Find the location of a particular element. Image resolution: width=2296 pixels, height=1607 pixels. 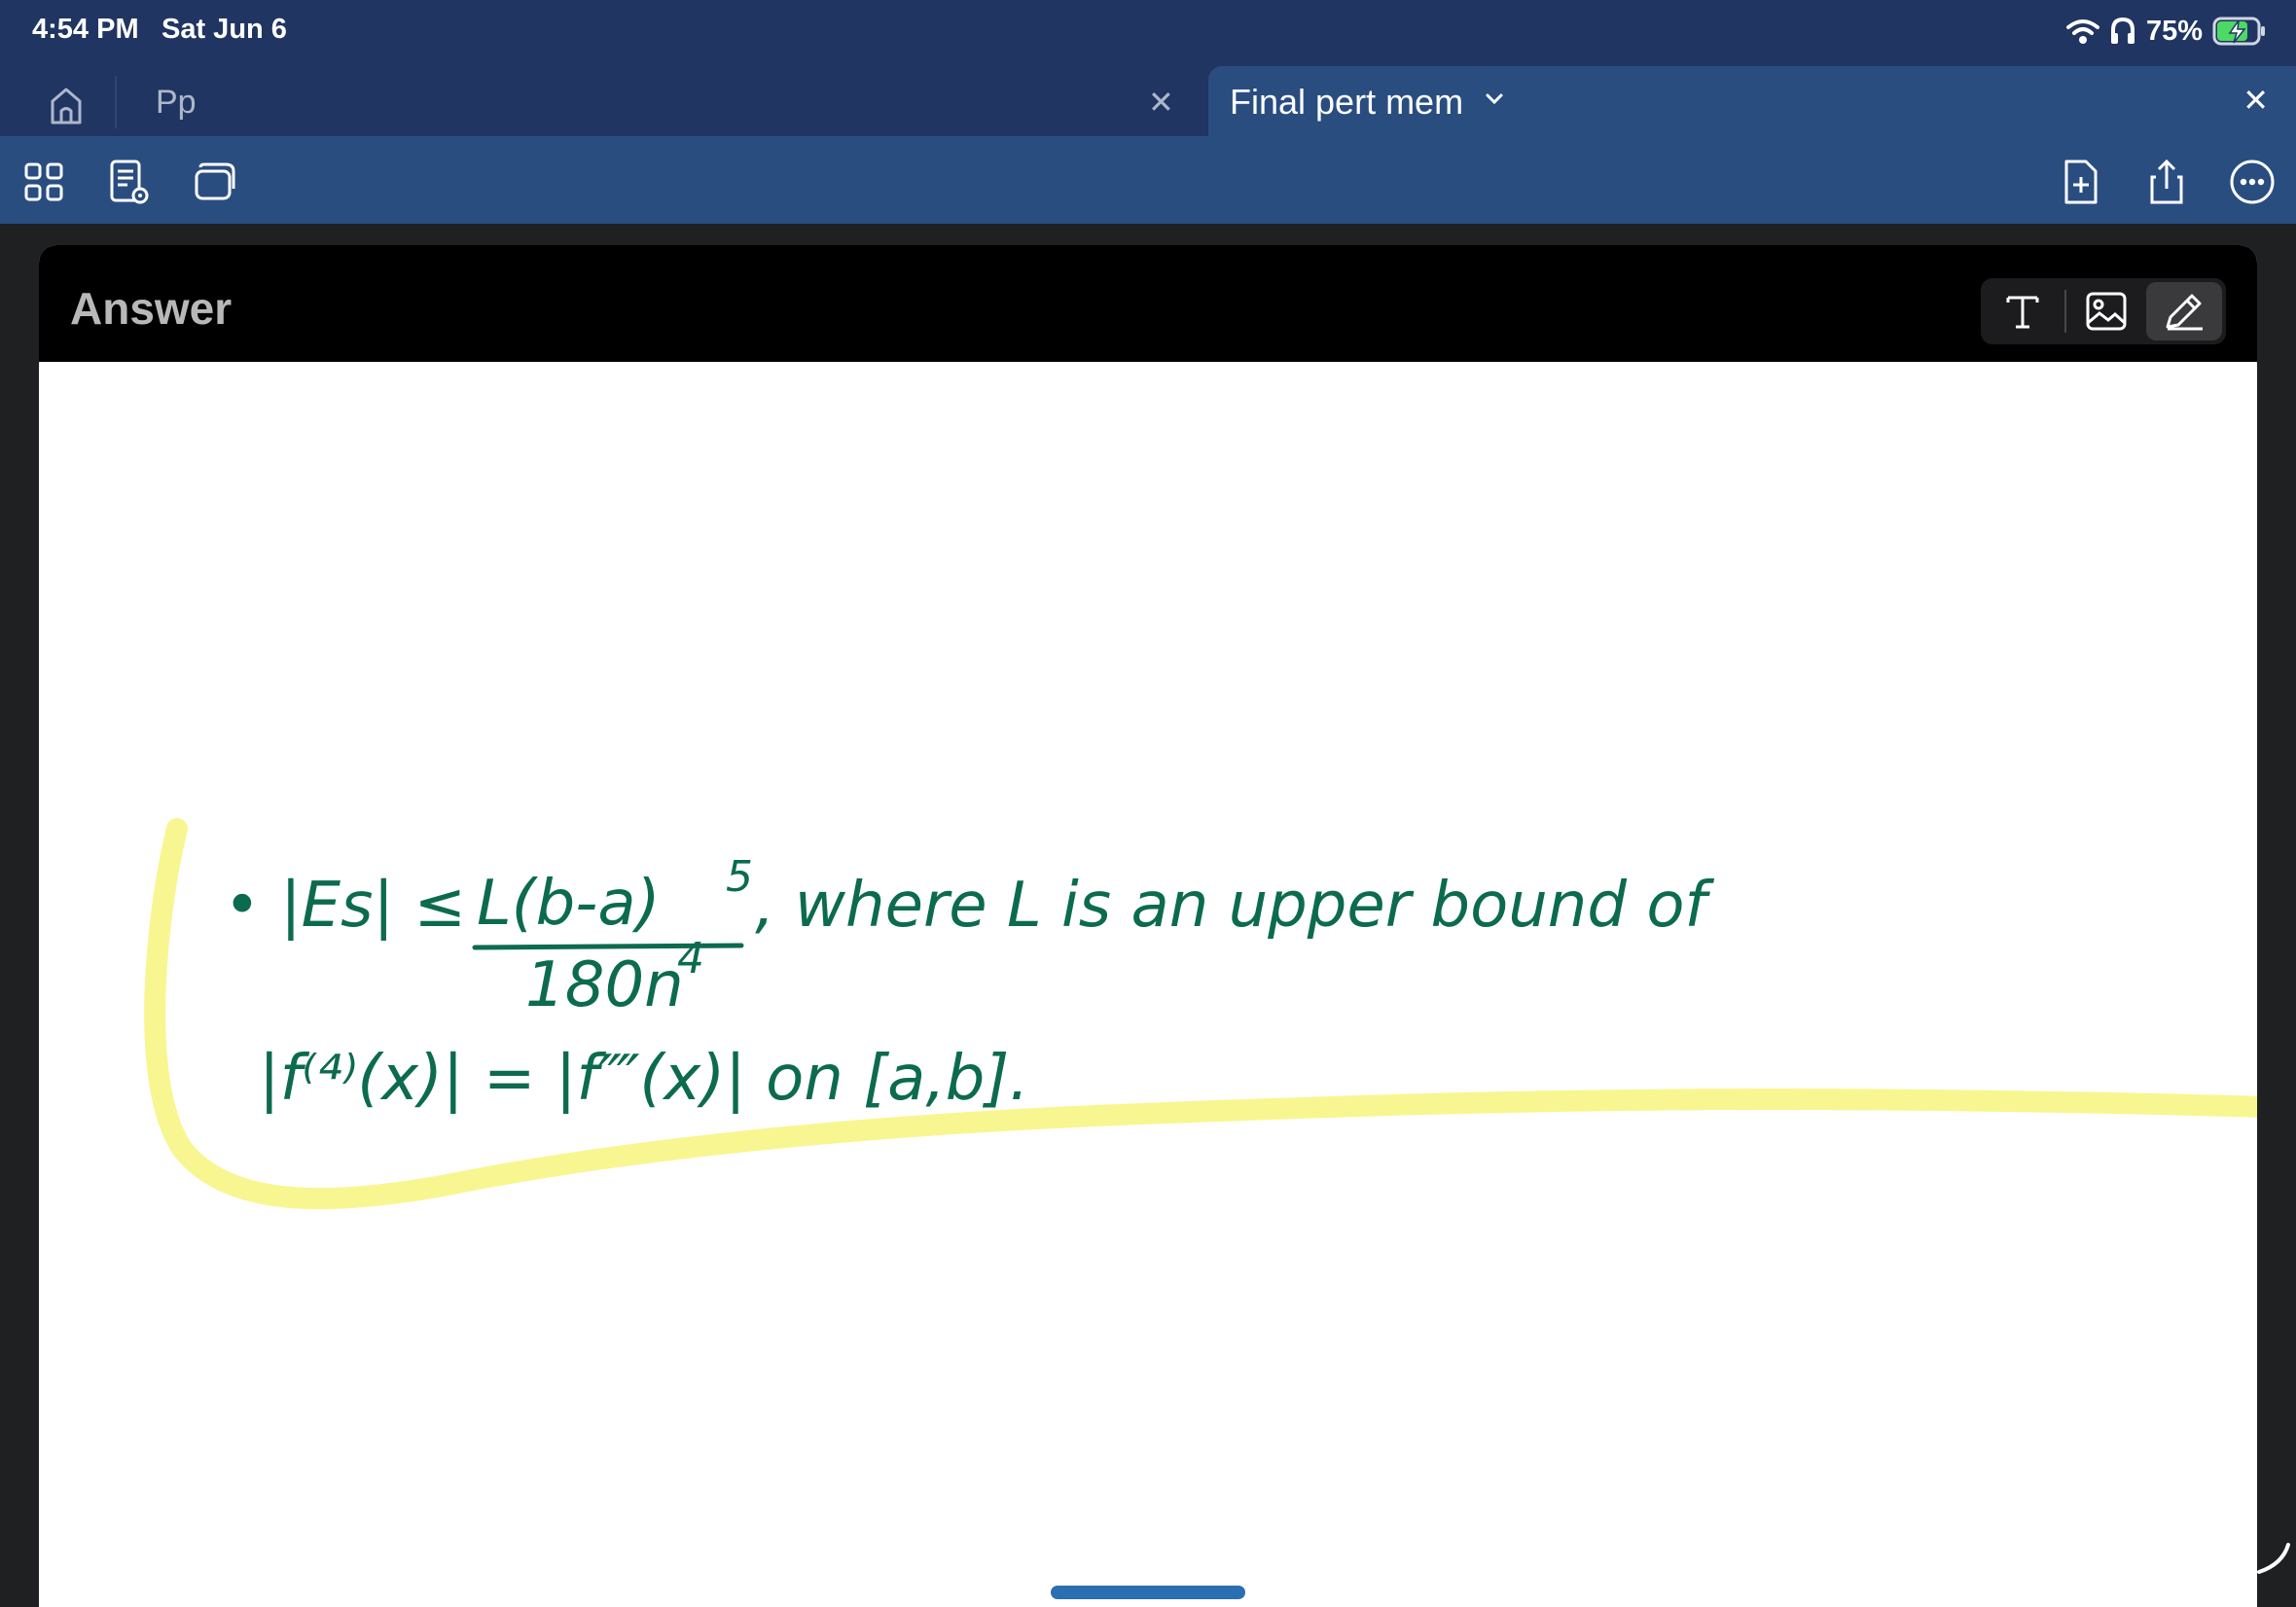

status-time: 4:54 PM is located at coordinates (85, 29).